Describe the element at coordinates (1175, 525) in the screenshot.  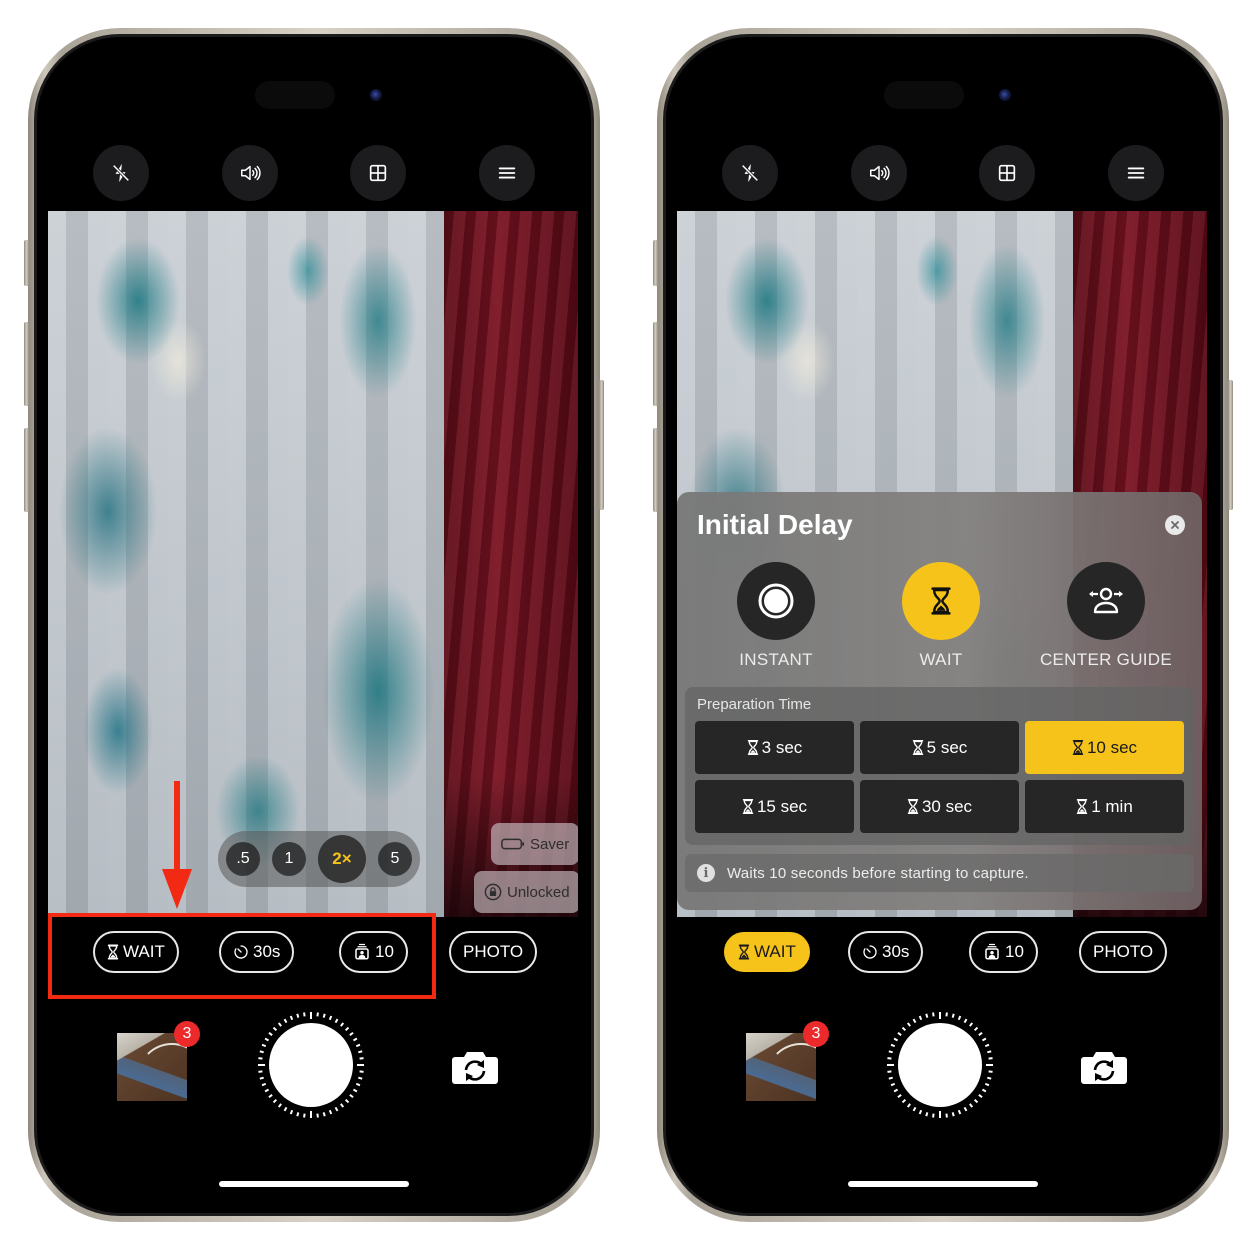
I see `close-panel-button` at that location.